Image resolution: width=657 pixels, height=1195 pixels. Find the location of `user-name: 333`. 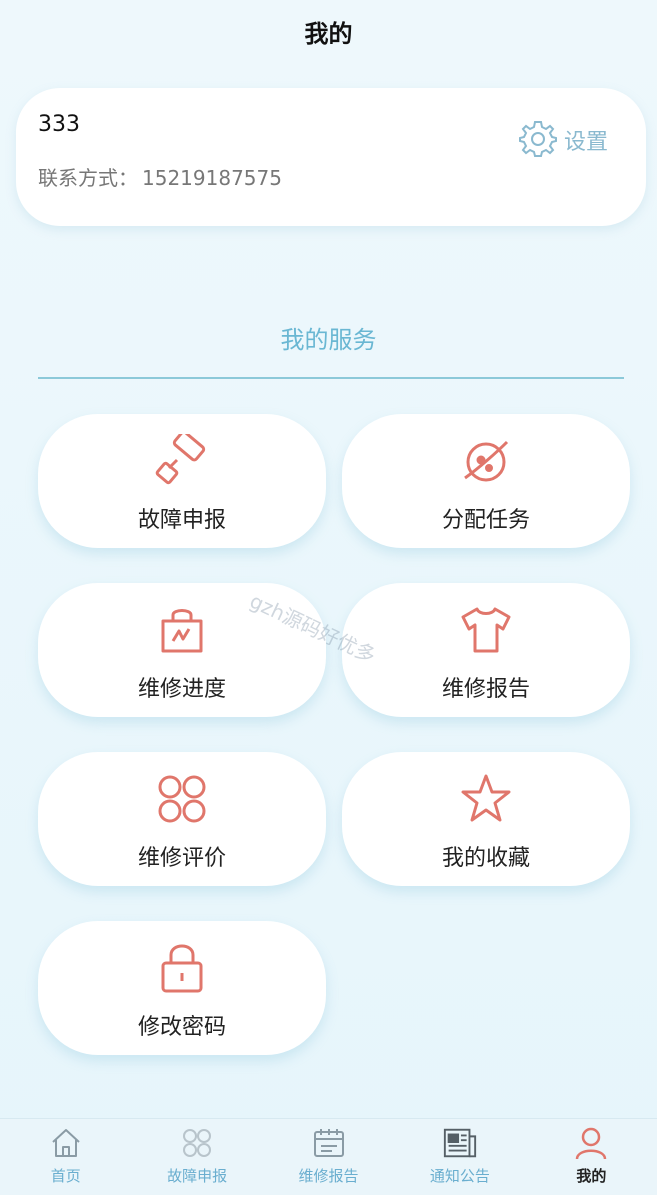

user-name: 333 is located at coordinates (59, 124).